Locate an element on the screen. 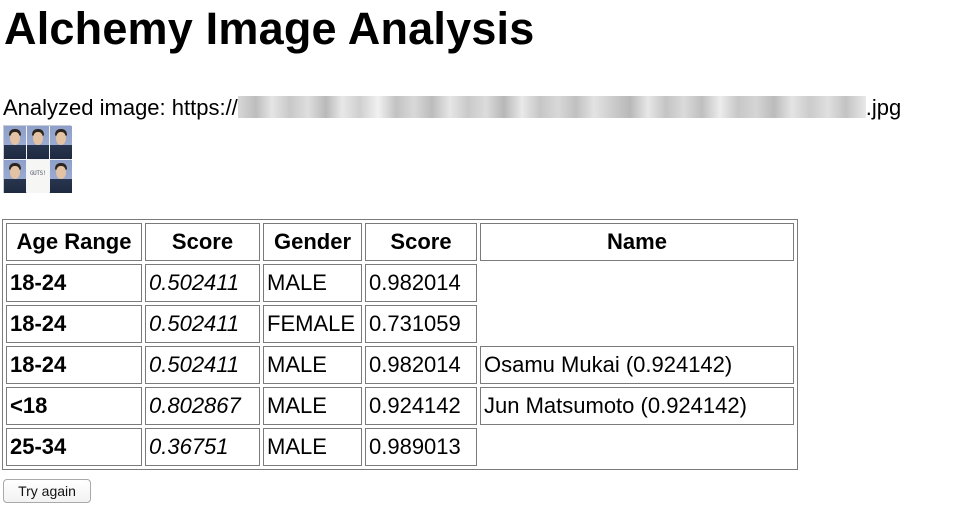 Image resolution: width=956 pixels, height=513 pixels. table-row: 18-24 0.502411 MALE 0.982014 is located at coordinates (400, 283).